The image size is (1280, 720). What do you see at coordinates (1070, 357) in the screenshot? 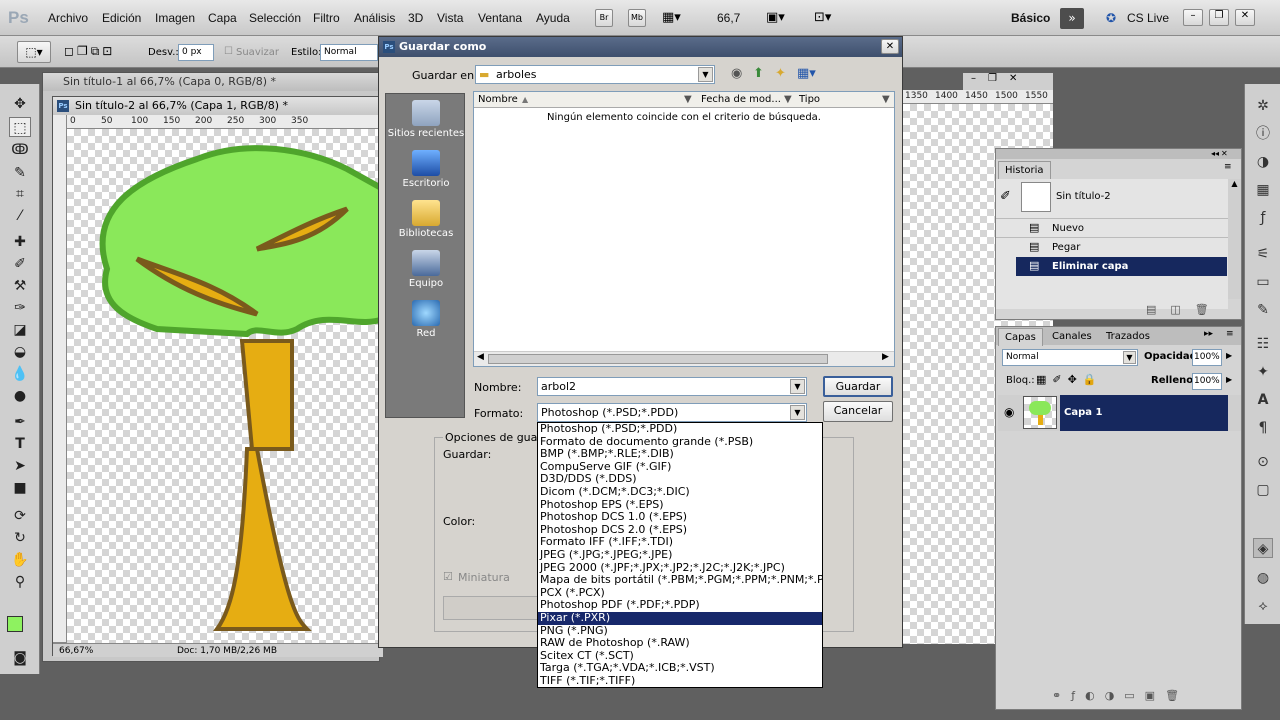
I see `blend-mode-select: Normal ▼` at bounding box center [1070, 357].